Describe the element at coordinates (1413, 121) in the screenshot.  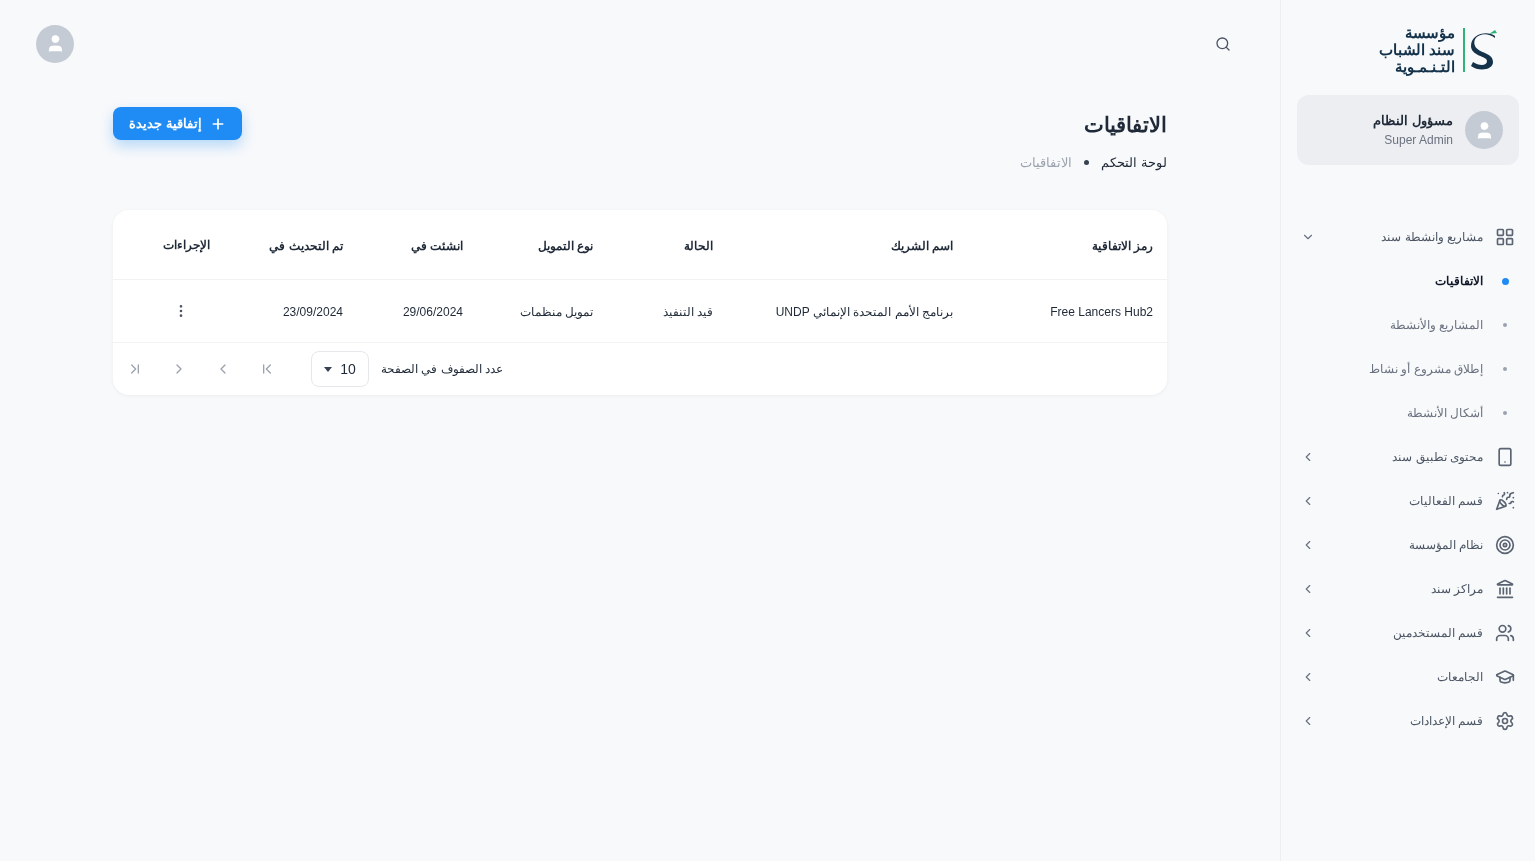
I see `user-name: مسؤول النظام` at that location.